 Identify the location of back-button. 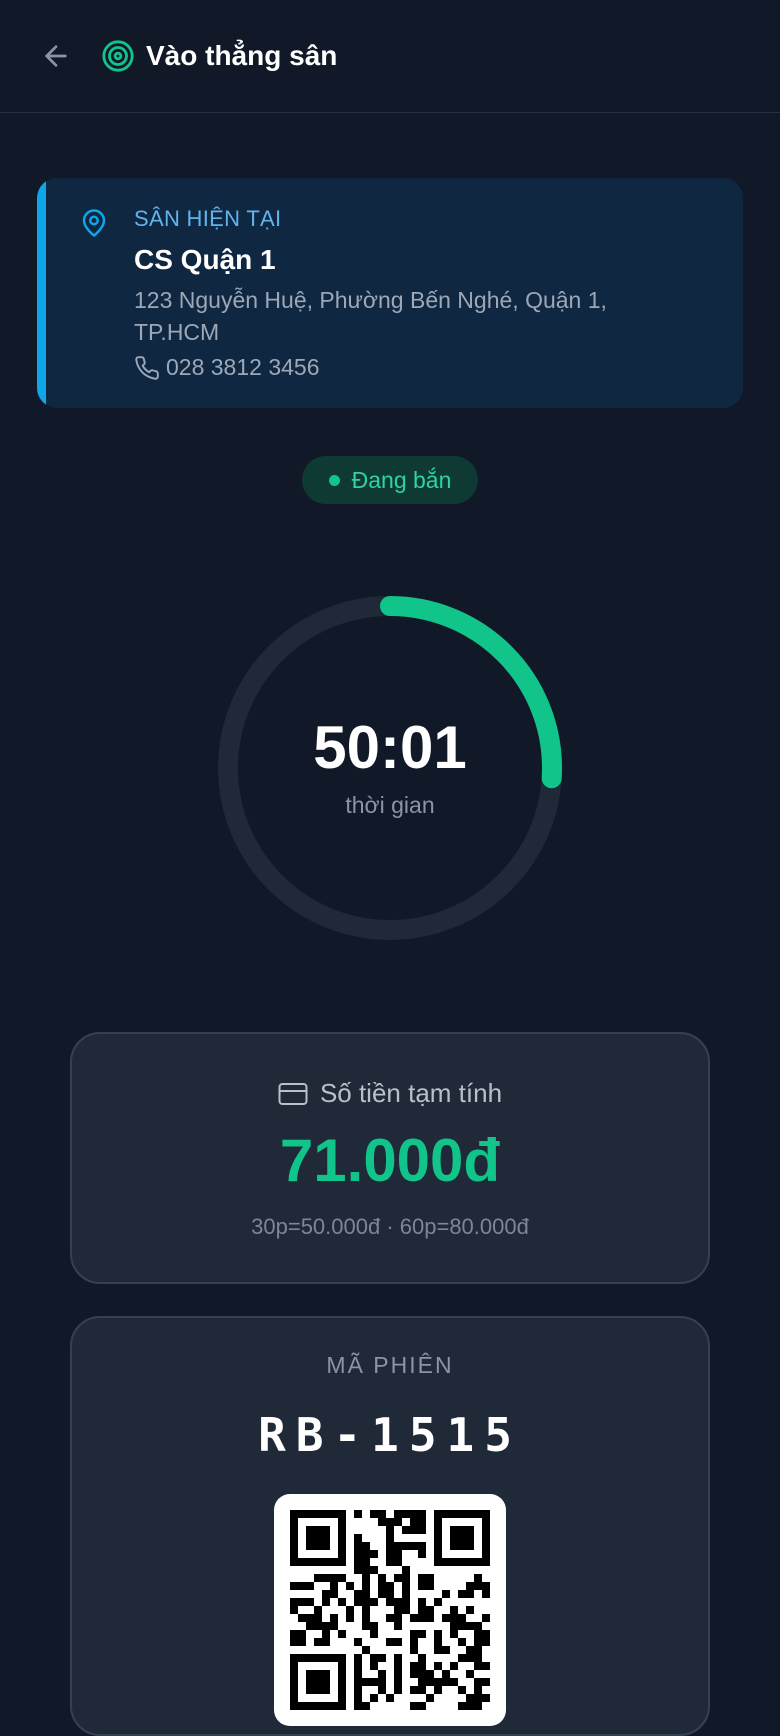
(56, 56).